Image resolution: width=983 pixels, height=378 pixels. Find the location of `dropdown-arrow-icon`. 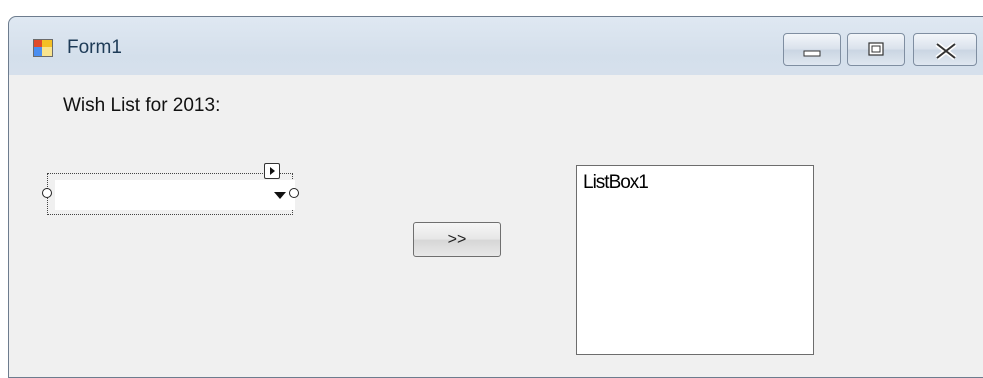

dropdown-arrow-icon is located at coordinates (280, 195).